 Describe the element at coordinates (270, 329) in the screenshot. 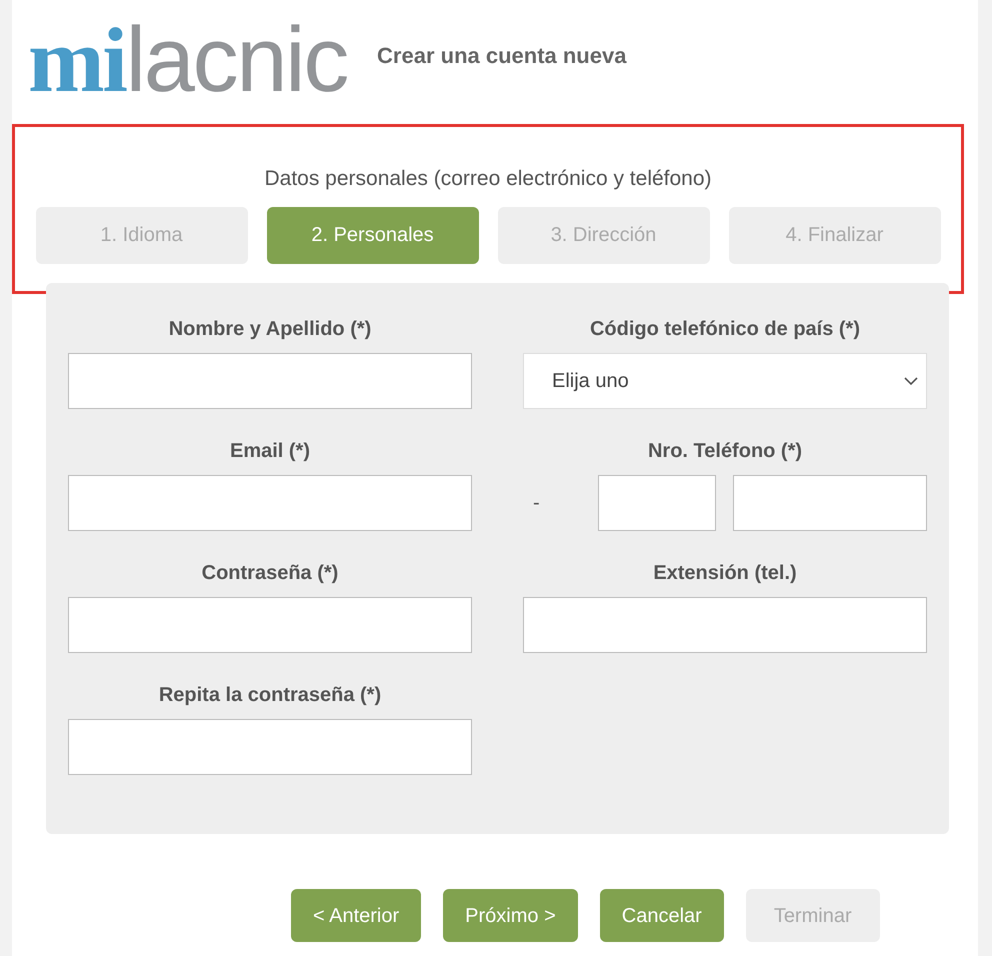

I see `field-label: Nombre y Apellido (*)` at that location.